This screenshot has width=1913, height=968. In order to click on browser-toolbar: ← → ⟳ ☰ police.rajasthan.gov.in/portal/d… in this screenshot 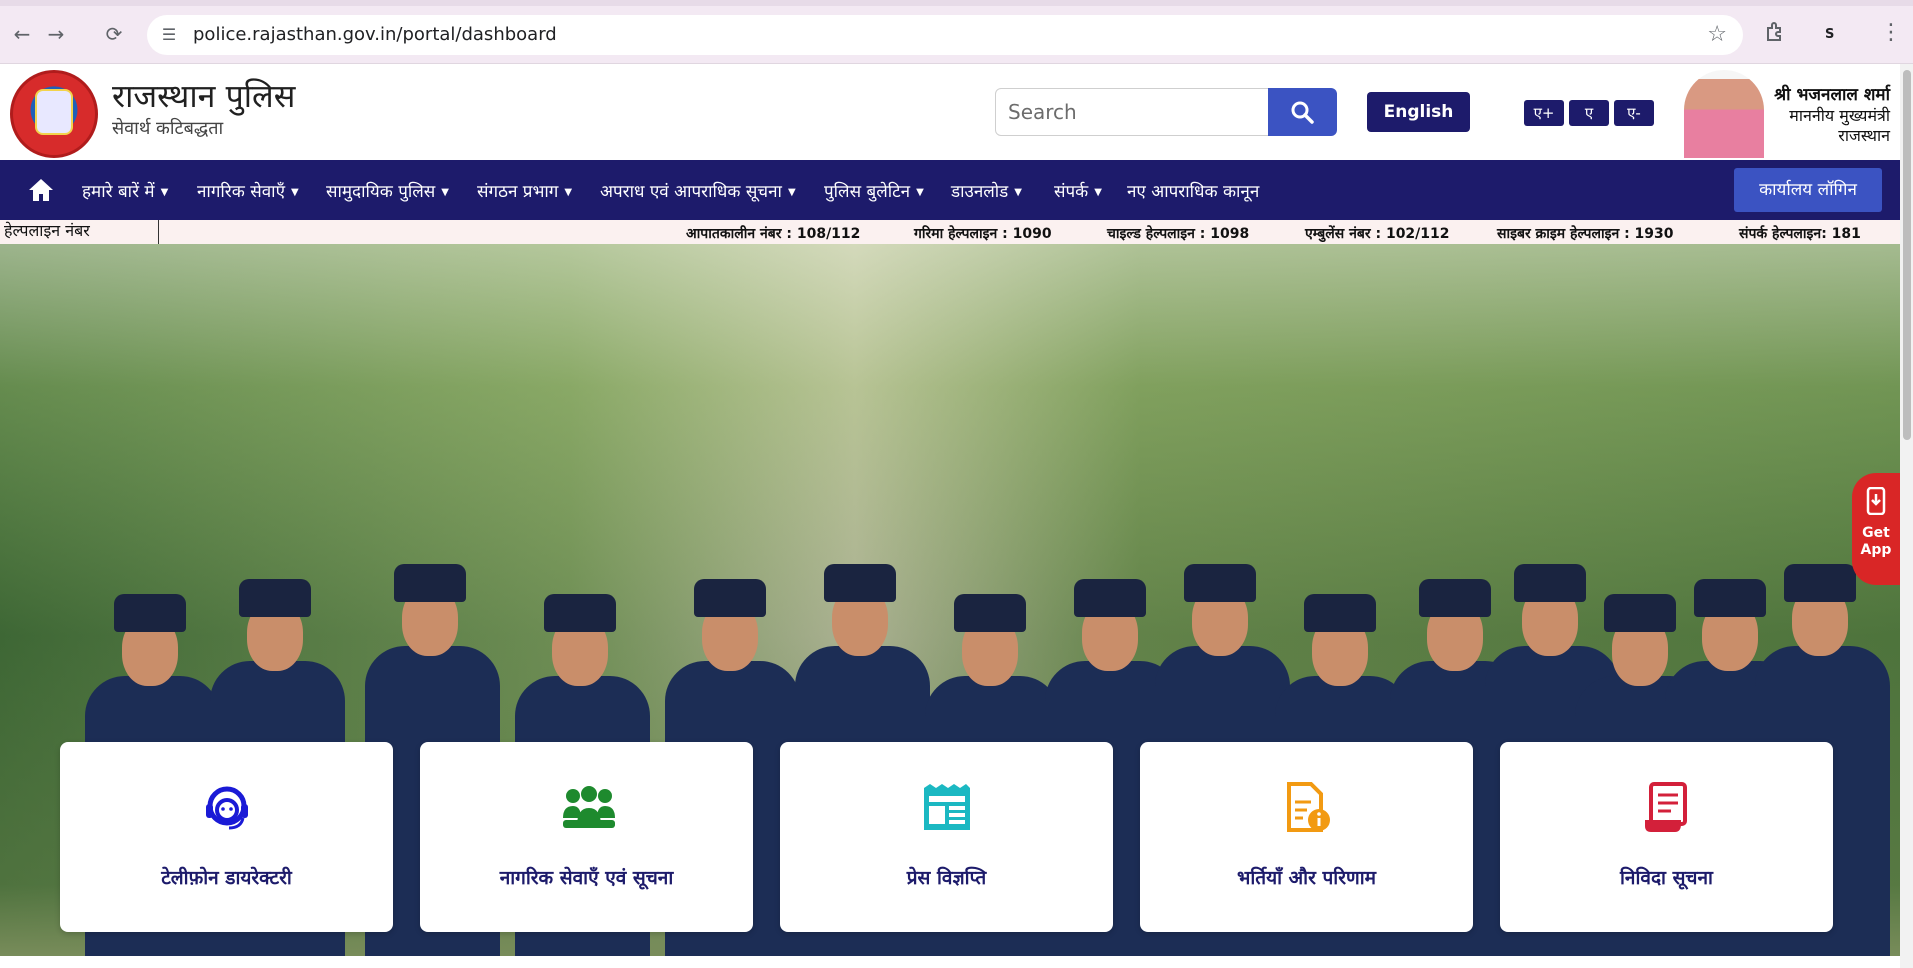, I will do `click(956, 32)`.